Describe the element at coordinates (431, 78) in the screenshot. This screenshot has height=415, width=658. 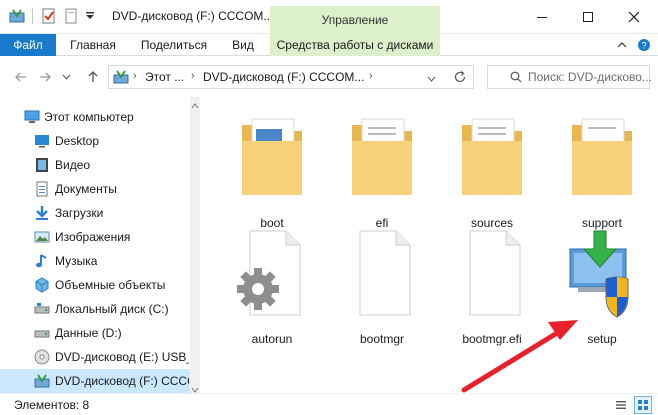
I see `address-dropdown-chevron-down-icon` at that location.